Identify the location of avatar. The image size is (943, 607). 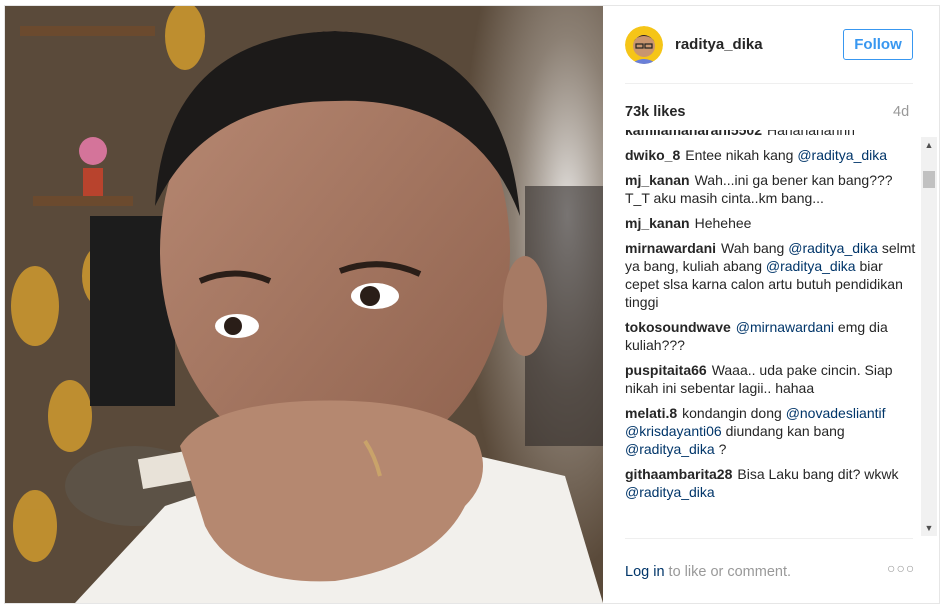
(644, 45).